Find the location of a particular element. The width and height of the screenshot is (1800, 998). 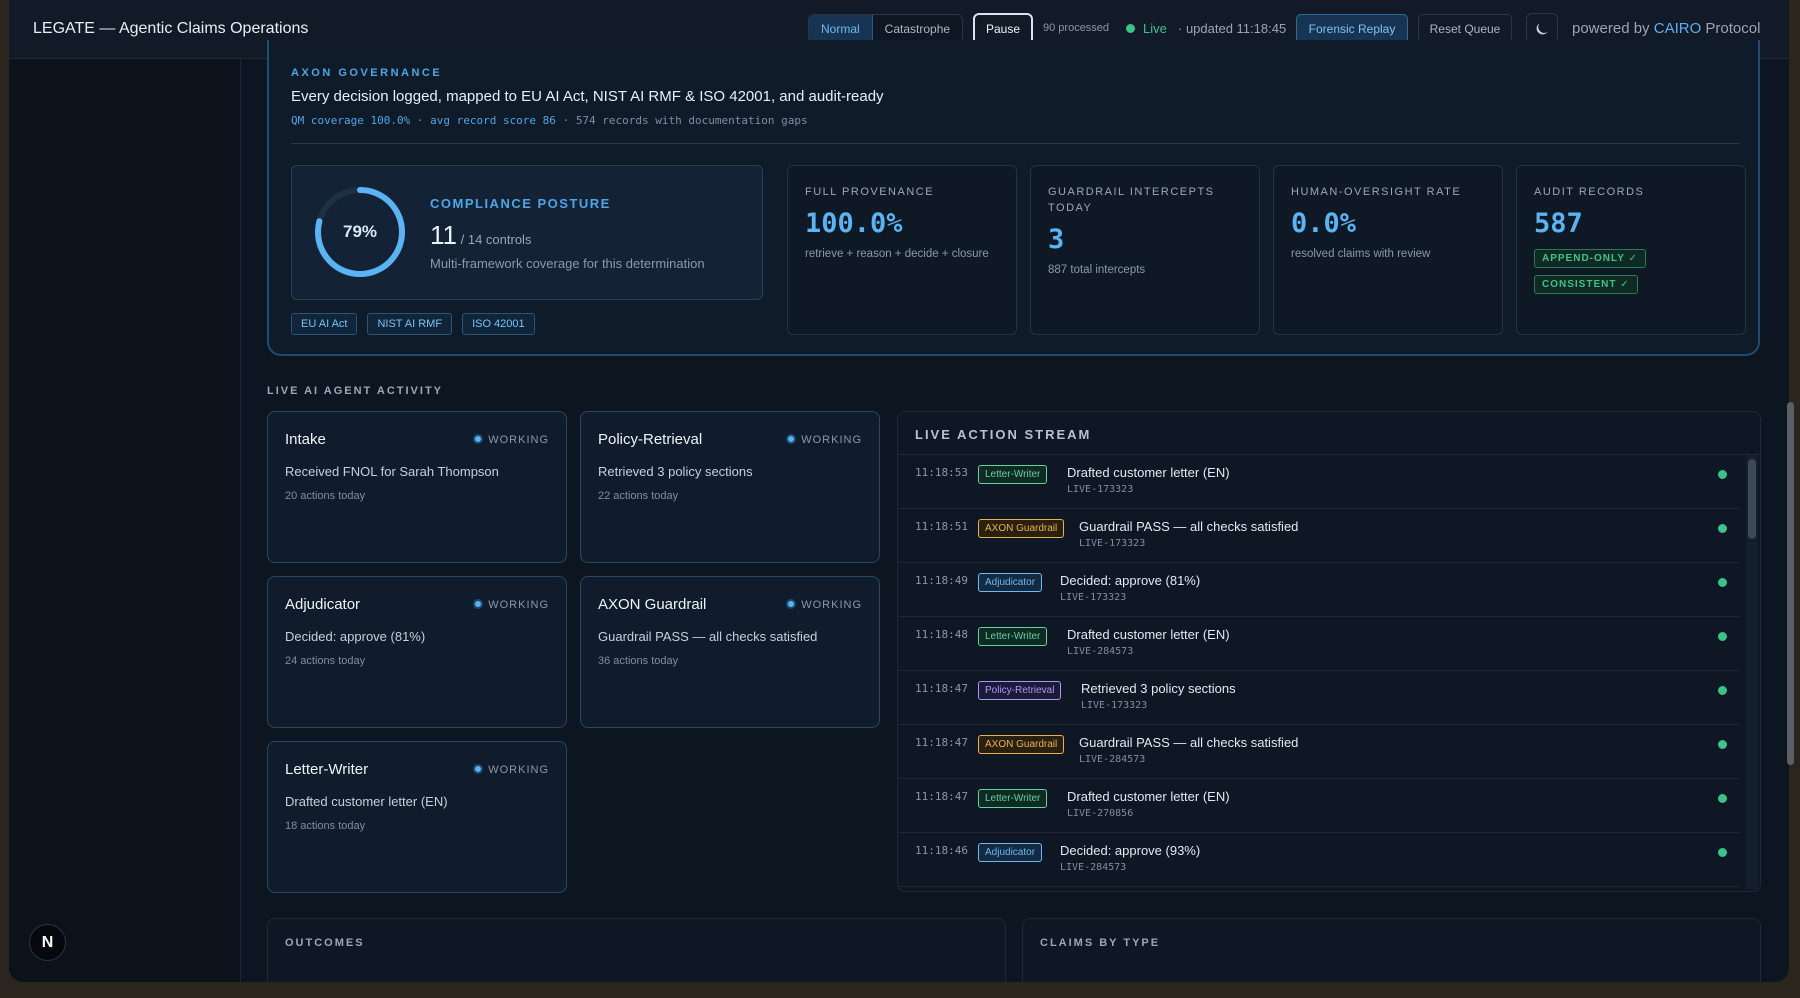

agent-count: 24 actions today is located at coordinates (325, 661).